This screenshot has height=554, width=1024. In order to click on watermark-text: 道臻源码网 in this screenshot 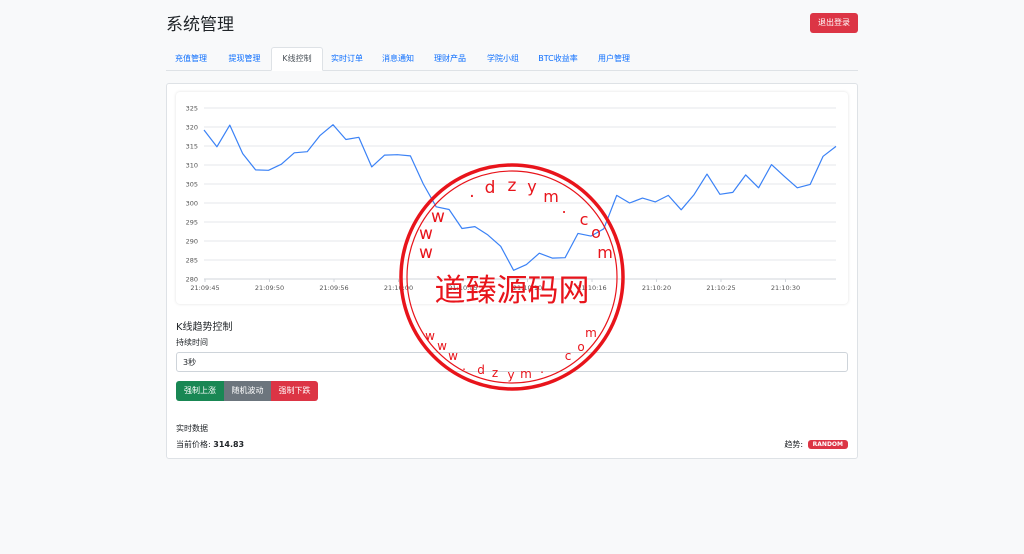, I will do `click(512, 291)`.